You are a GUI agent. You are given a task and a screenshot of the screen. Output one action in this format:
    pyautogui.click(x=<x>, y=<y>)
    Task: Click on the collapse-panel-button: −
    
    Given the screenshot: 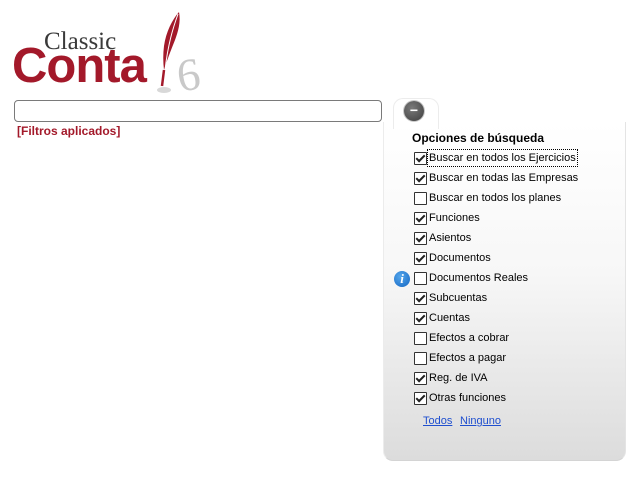 What is the action you would take?
    pyautogui.click(x=414, y=111)
    